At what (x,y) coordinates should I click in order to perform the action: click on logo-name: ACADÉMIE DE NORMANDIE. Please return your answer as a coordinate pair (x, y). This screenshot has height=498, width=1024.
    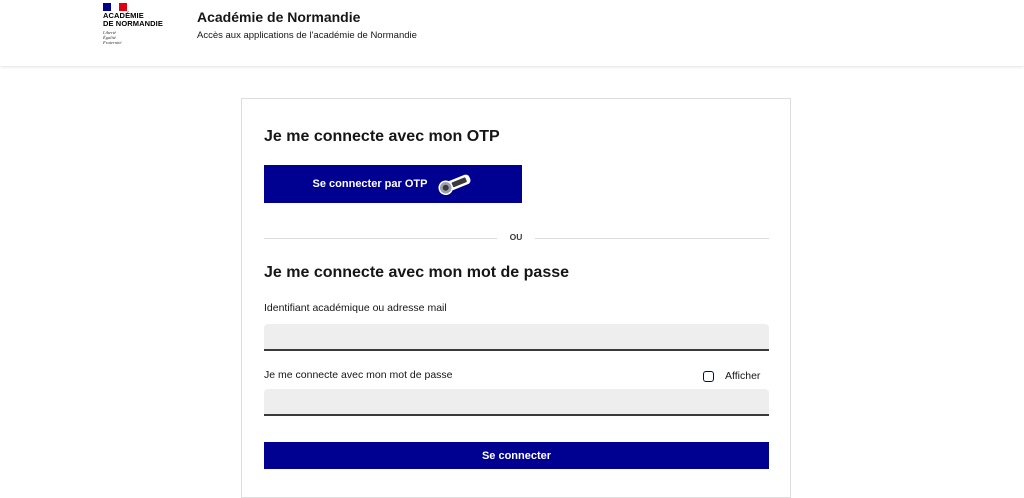
    Looking at the image, I should click on (133, 19).